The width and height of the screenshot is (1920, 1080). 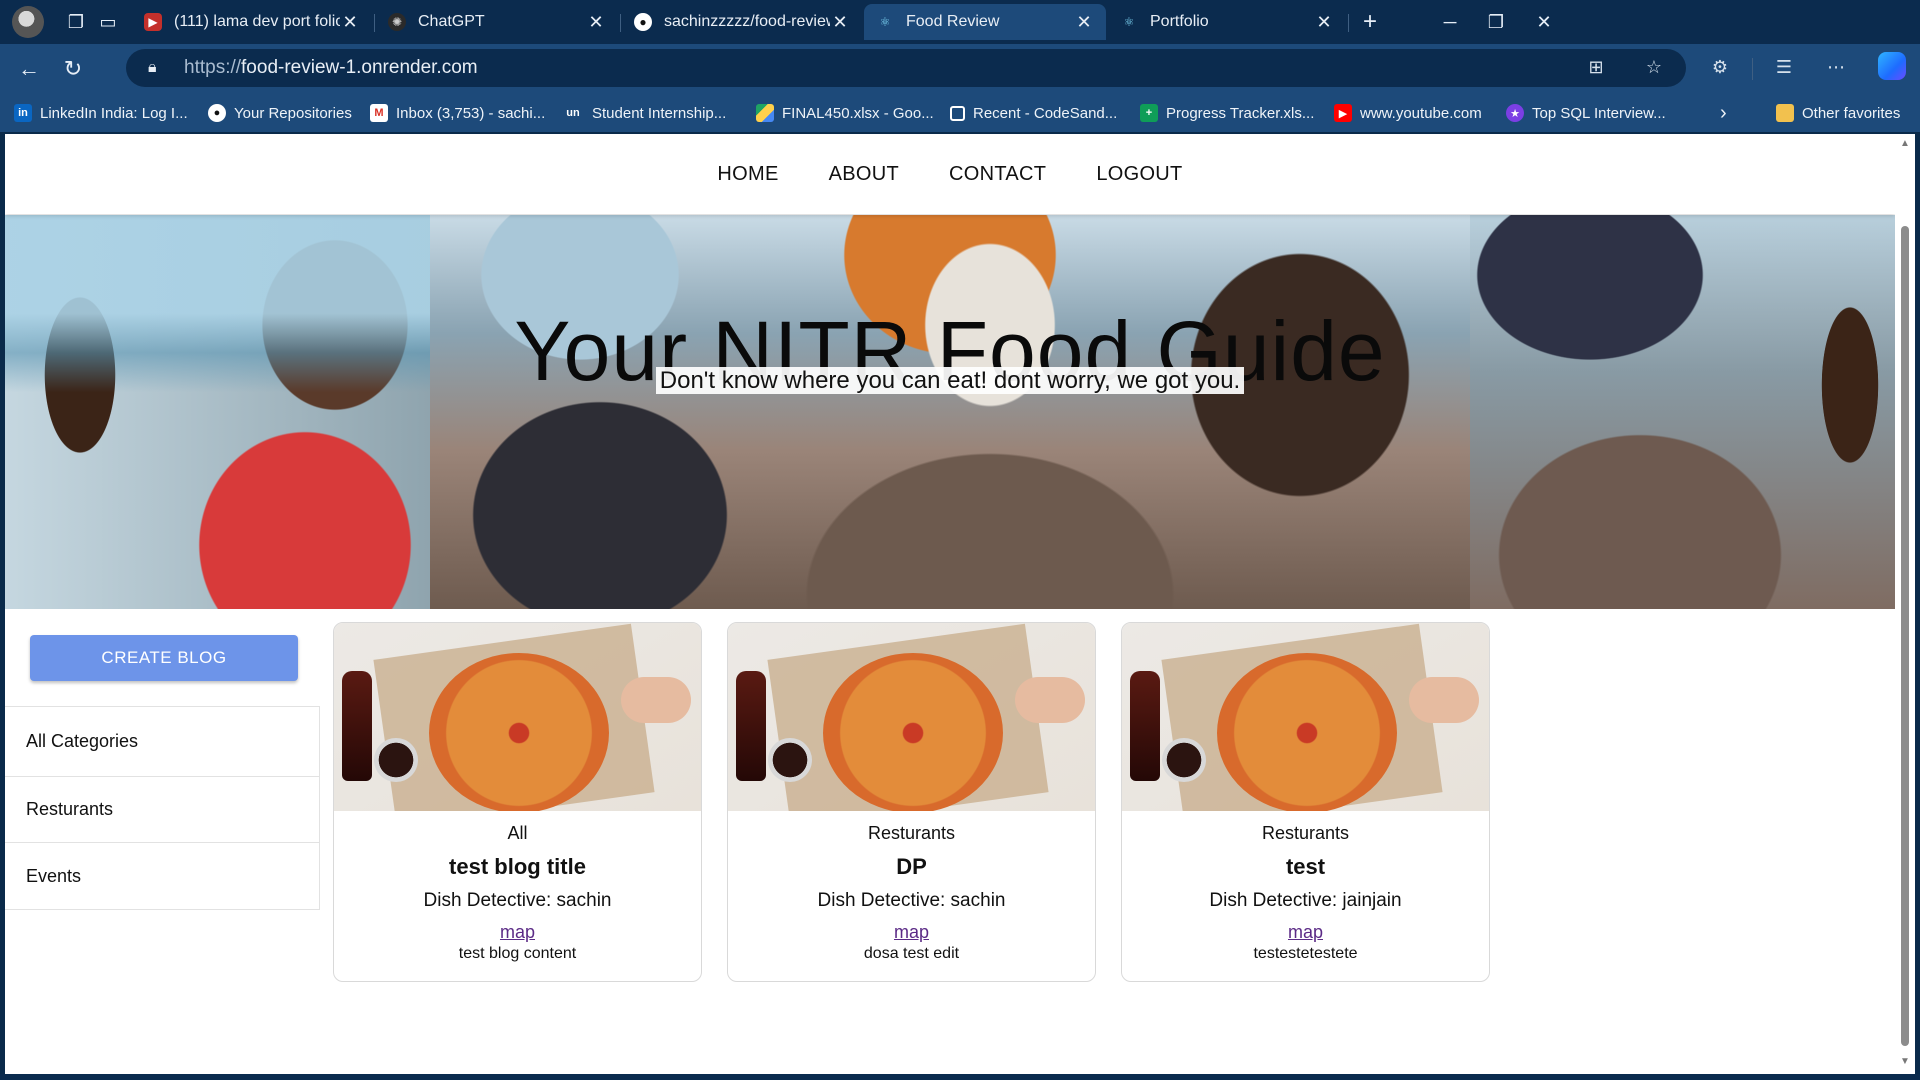 I want to click on minimize-icon: ─, so click(x=1450, y=22).